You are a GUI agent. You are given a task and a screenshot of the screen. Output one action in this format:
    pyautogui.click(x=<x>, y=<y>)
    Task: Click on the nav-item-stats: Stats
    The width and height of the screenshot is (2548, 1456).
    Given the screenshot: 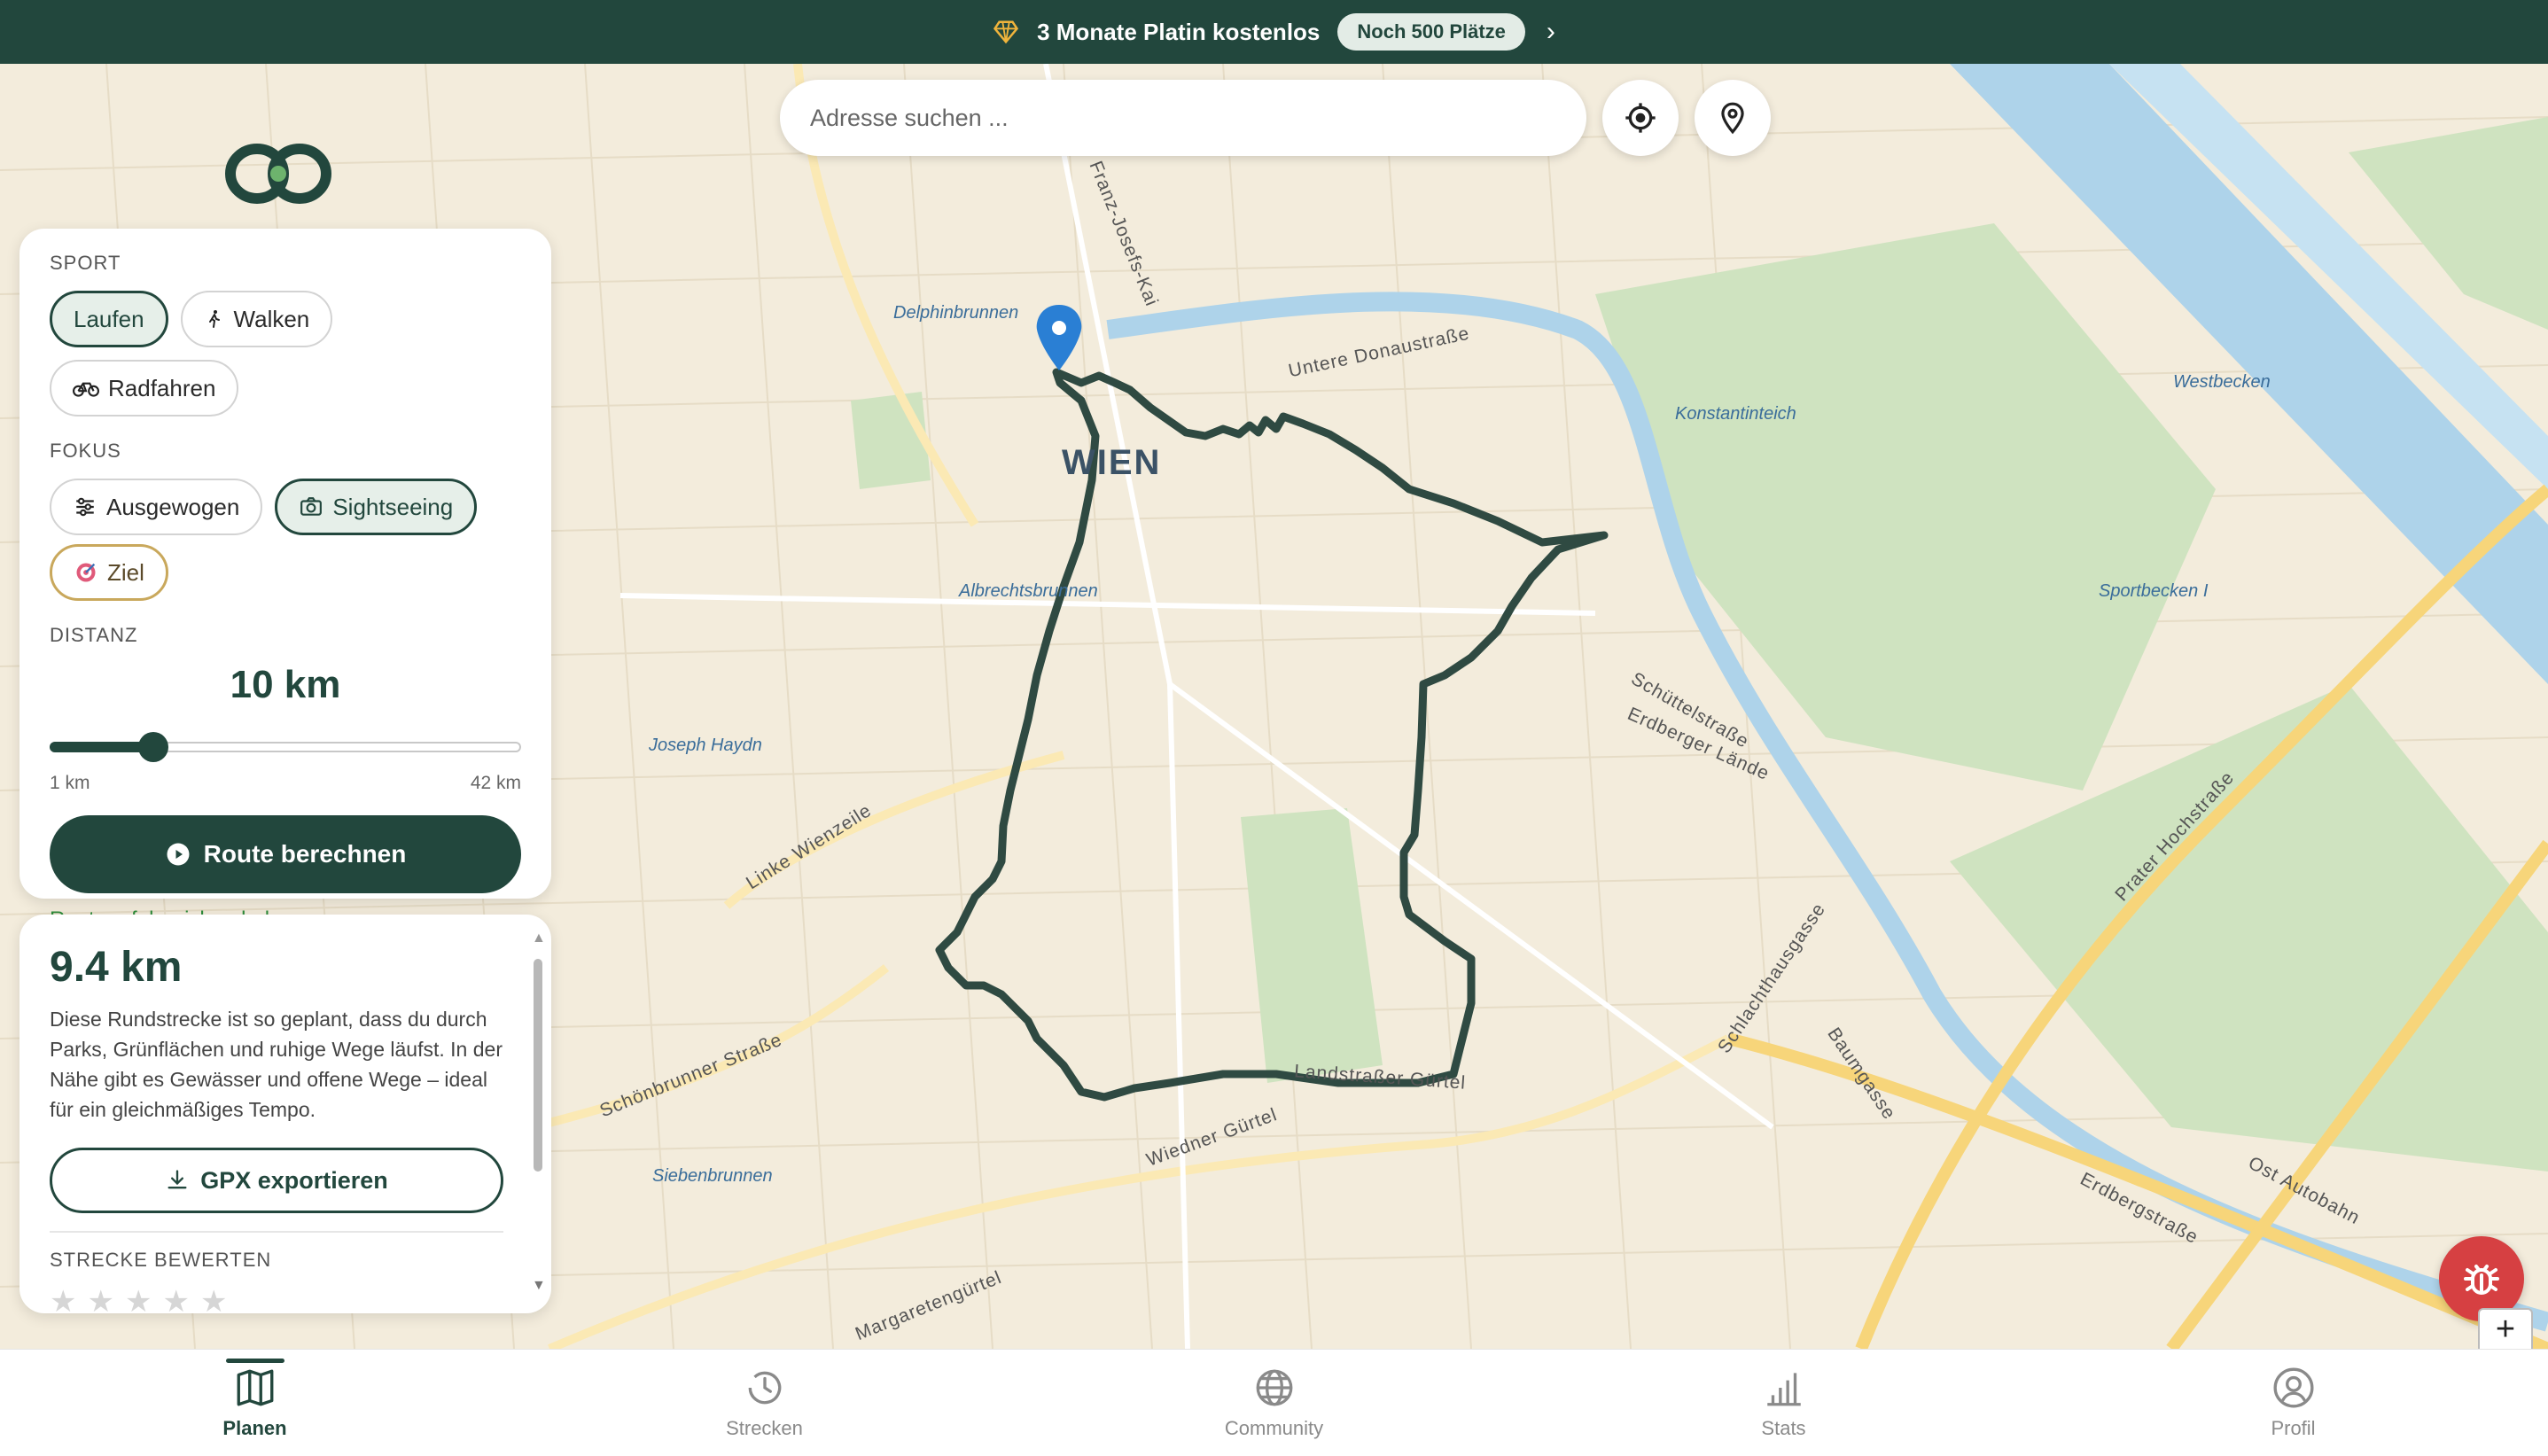 What is the action you would take?
    pyautogui.click(x=1783, y=1403)
    